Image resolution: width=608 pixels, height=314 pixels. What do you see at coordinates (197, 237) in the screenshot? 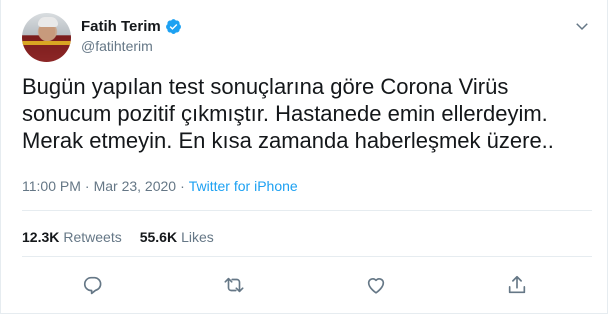
I see `likes-label: Likes` at bounding box center [197, 237].